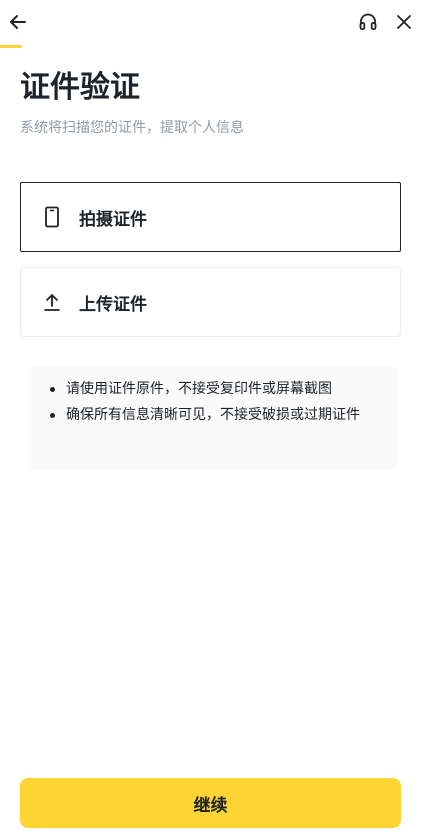  Describe the element at coordinates (199, 389) in the screenshot. I see `tip-text: 请使用证件原件，不接受复印件或屏幕截图` at that location.